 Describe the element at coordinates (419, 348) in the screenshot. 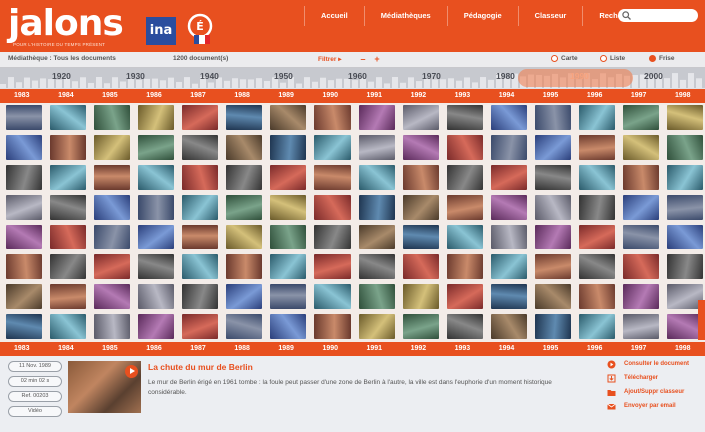

I see `year-label: 1992` at that location.